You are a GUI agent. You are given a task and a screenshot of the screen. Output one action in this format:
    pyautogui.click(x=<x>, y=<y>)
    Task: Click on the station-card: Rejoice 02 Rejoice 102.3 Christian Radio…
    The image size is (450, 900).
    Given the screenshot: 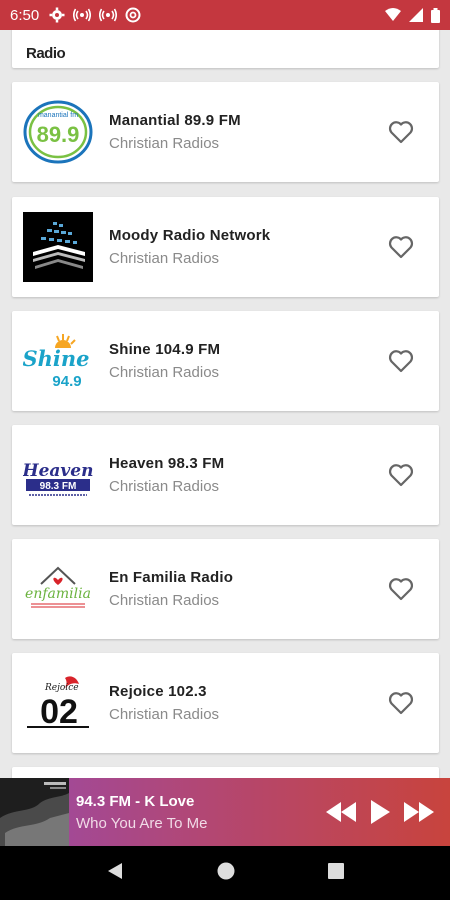 What is the action you would take?
    pyautogui.click(x=225, y=703)
    